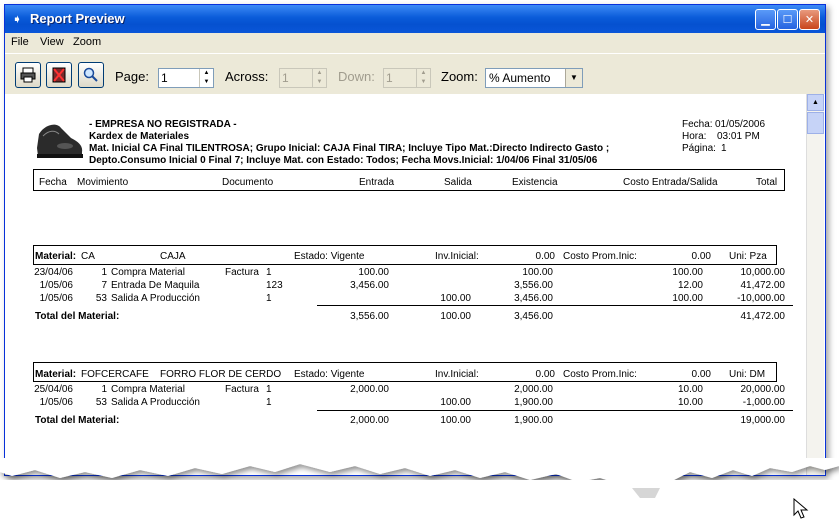  I want to click on row-existencia: 100.00, so click(537, 272).